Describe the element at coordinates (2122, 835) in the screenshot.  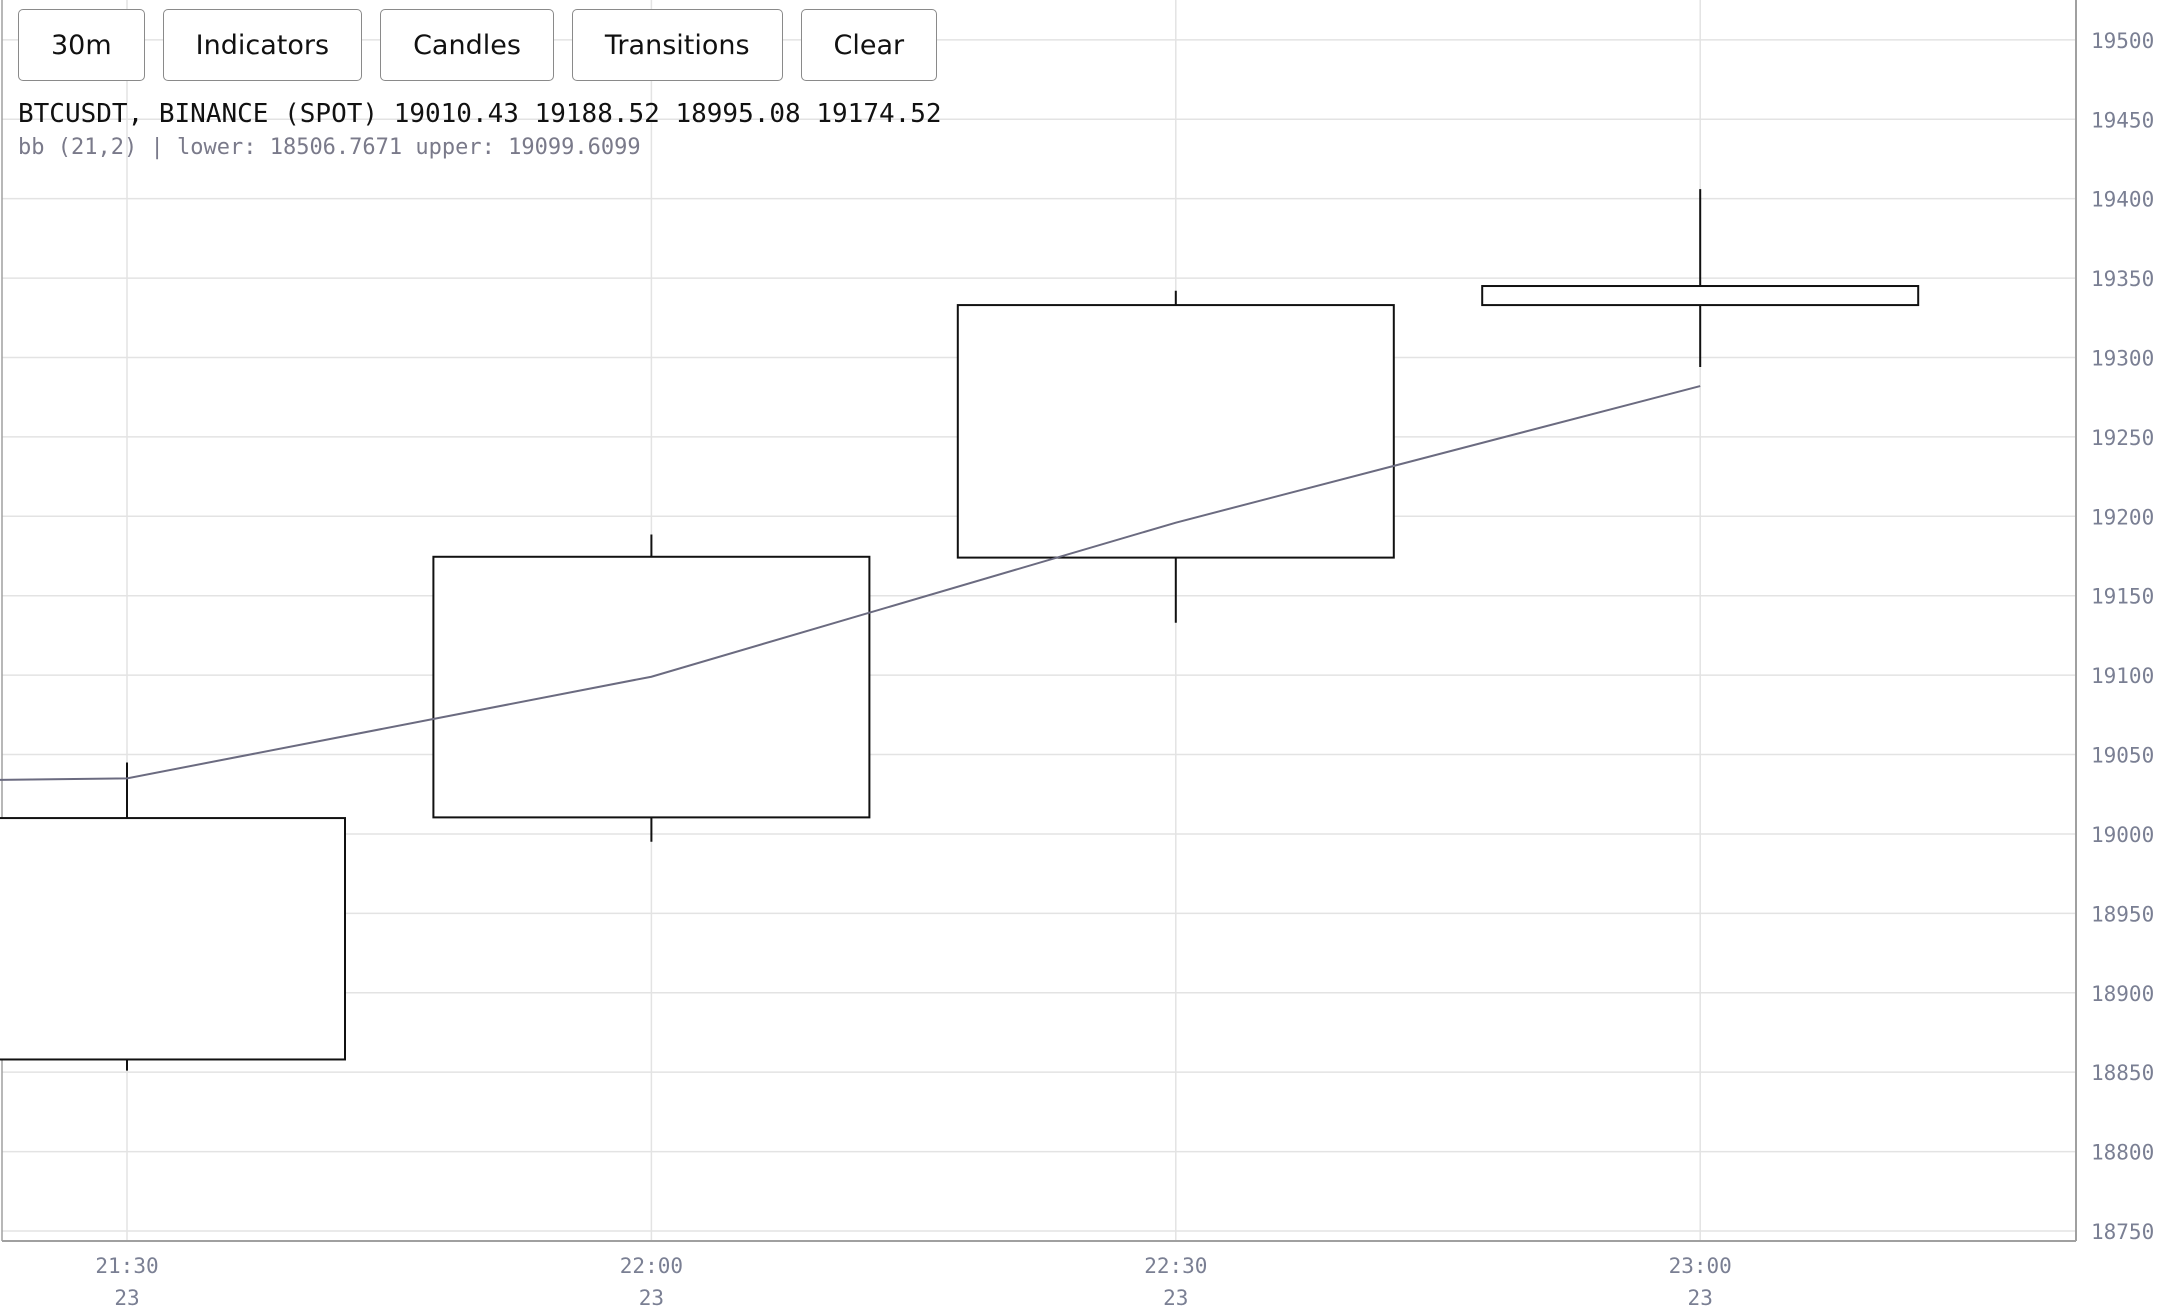
I see `y-tick-label: 19000` at that location.